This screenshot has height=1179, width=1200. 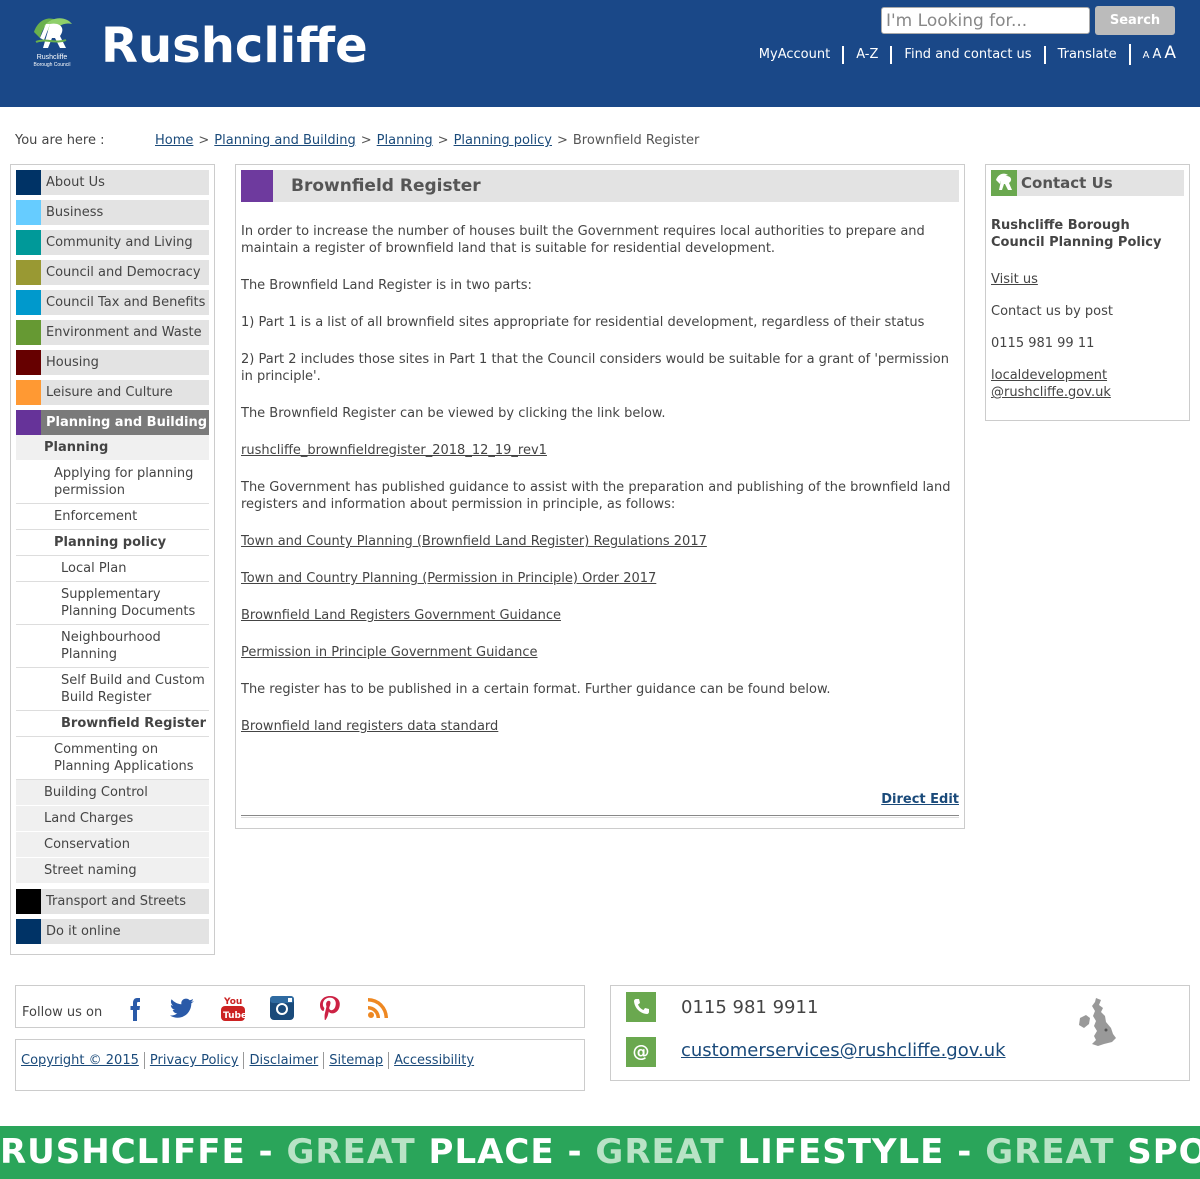 I want to click on rss-icon, so click(x=378, y=1008).